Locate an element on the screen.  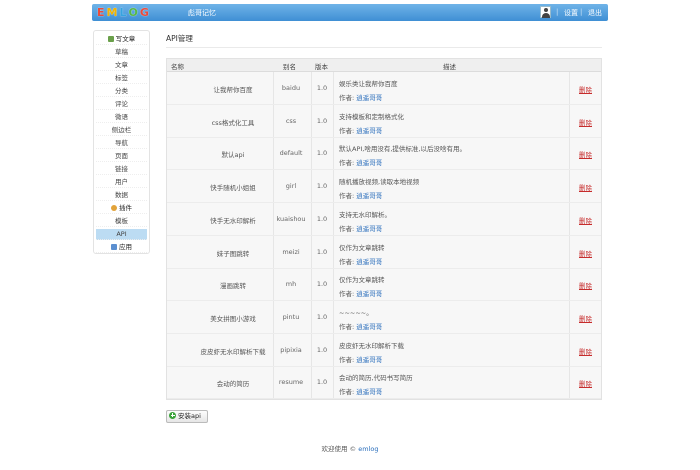
page-title: API管理 is located at coordinates (179, 38).